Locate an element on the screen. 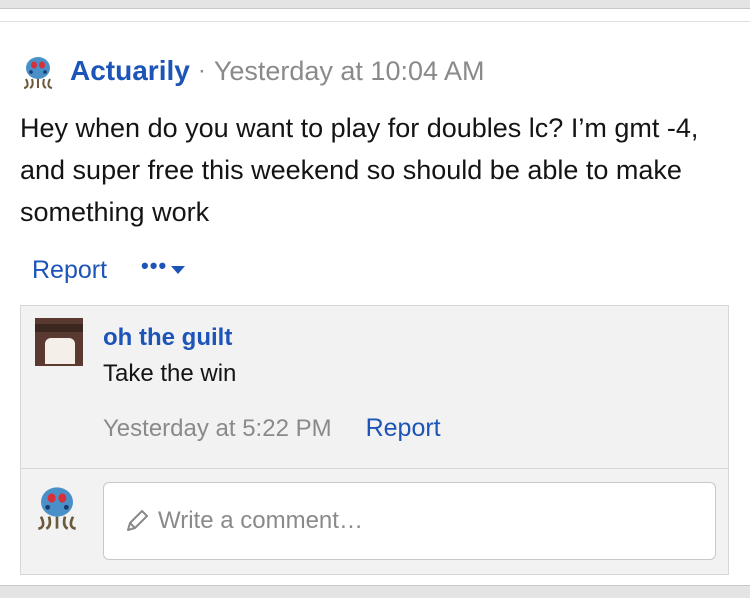  post-report-link: Report is located at coordinates (69, 270).